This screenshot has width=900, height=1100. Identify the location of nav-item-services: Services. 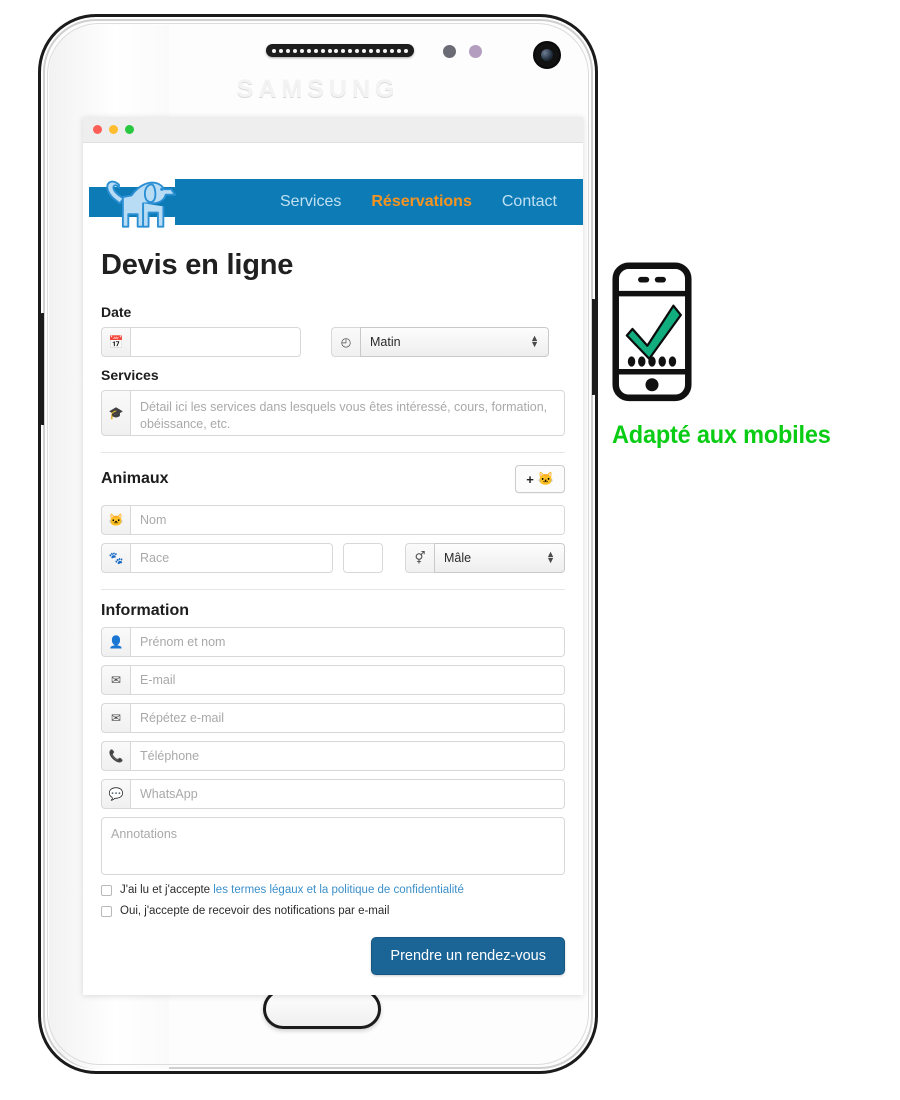
(310, 202).